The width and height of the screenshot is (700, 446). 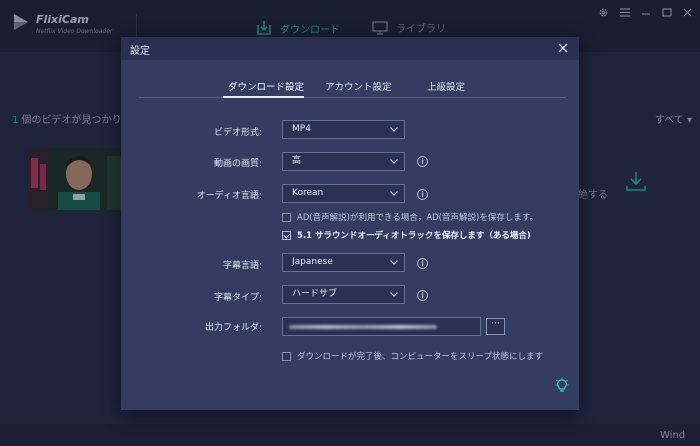 What do you see at coordinates (562, 385) in the screenshot?
I see `lightbulb-icon` at bounding box center [562, 385].